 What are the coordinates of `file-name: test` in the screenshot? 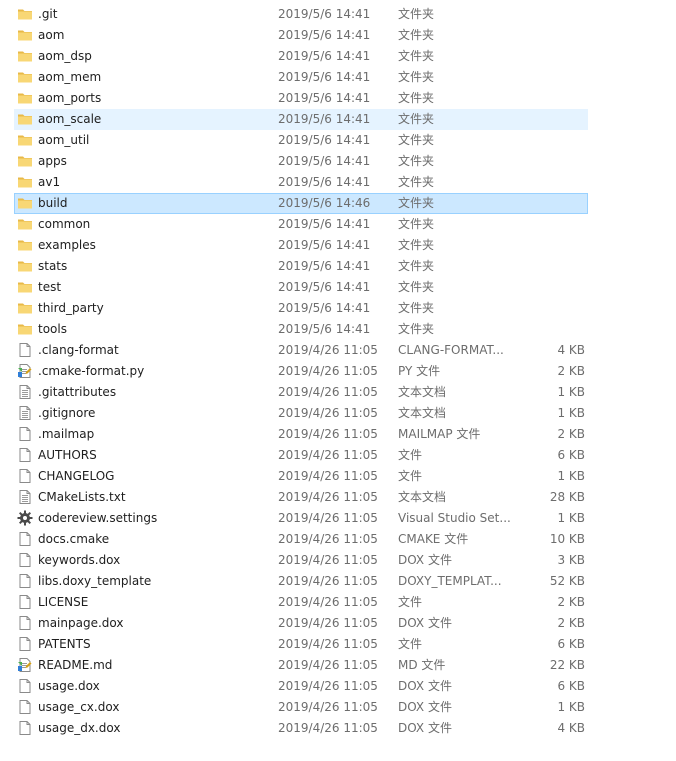 It's located at (50, 287).